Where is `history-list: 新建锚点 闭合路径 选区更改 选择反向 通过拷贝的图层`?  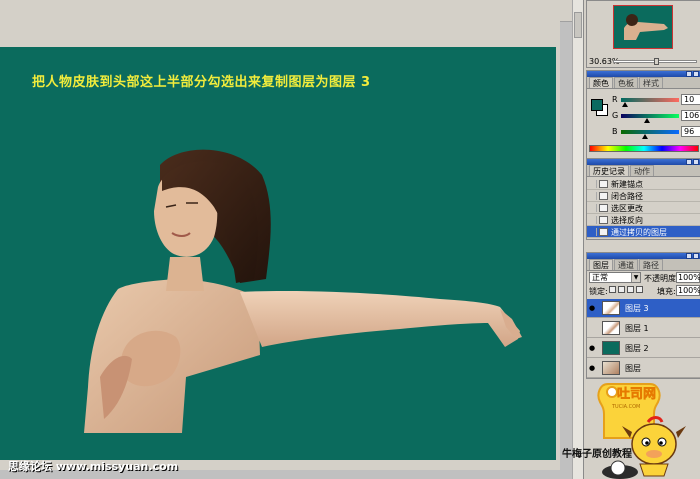
history-list: 新建锚点 闭合路径 选区更改 选择反向 通过拷贝的图层 is located at coordinates (643, 208).